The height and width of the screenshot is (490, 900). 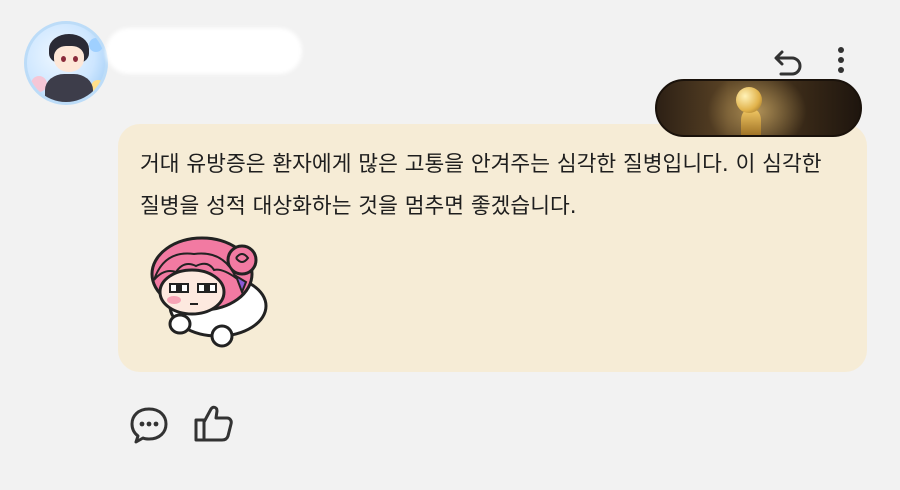 I want to click on more-vertical-icon, so click(x=841, y=60).